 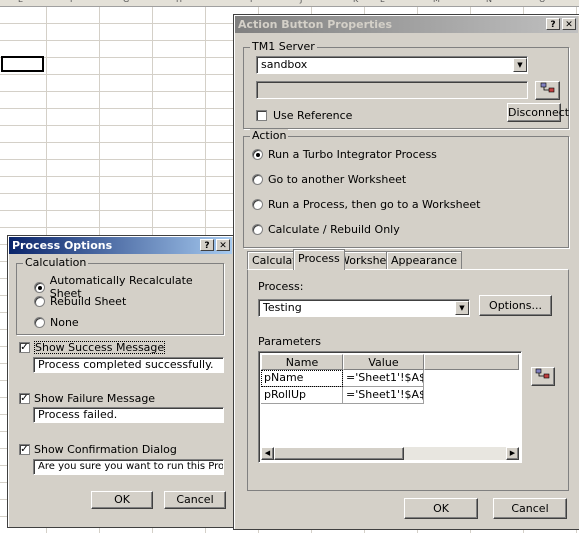 I want to click on tab-appearance: Appearance, so click(x=424, y=260).